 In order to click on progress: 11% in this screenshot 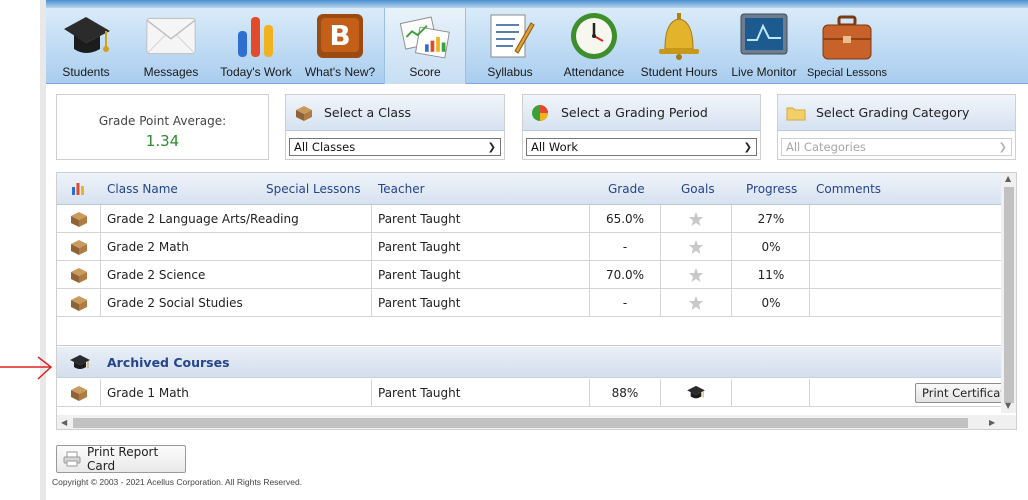, I will do `click(771, 275)`.